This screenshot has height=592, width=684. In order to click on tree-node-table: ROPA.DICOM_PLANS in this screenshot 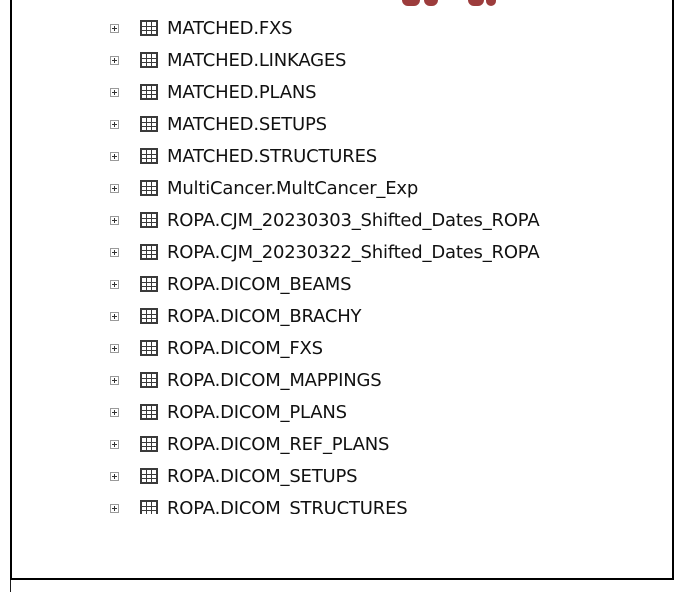, I will do `click(342, 414)`.